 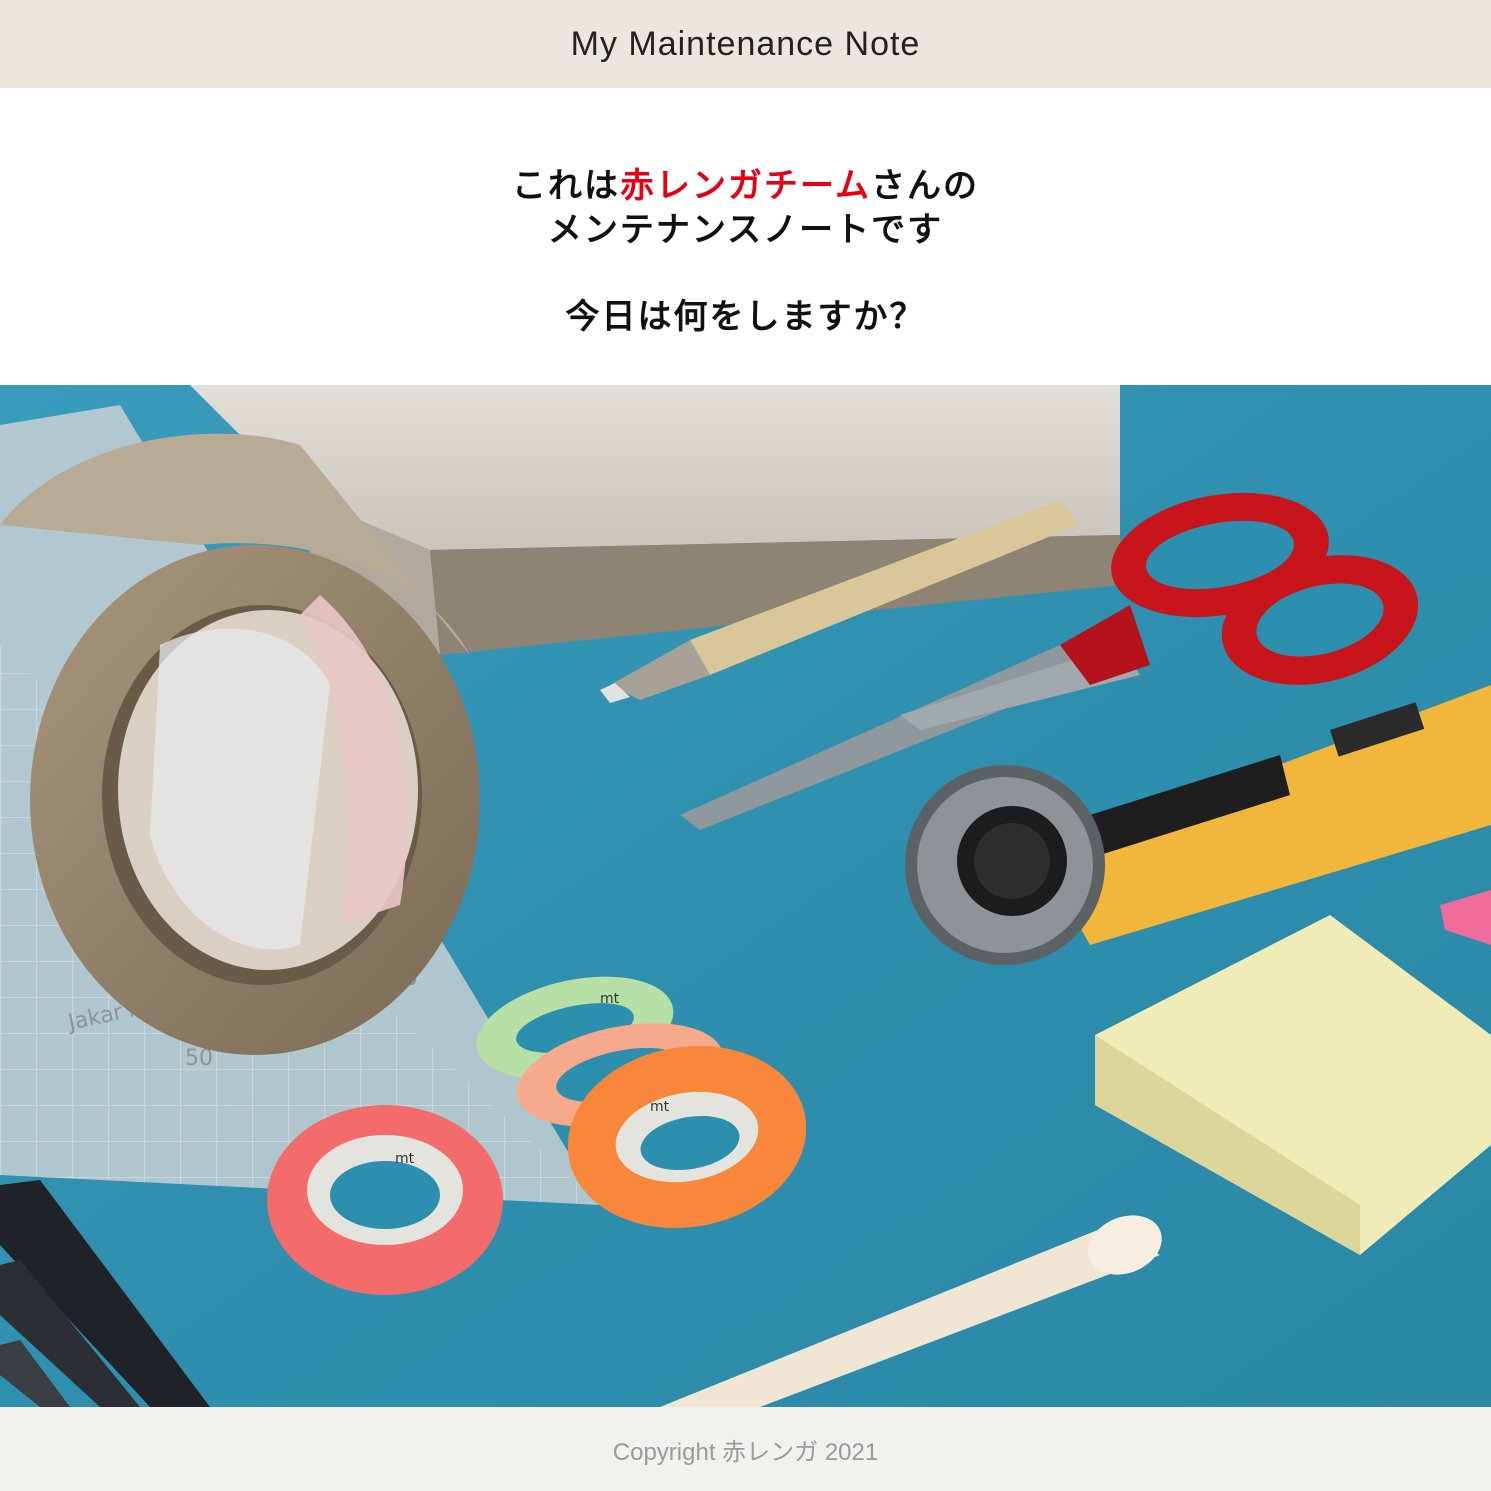 I want to click on washi-brand-green: mt, so click(x=610, y=999).